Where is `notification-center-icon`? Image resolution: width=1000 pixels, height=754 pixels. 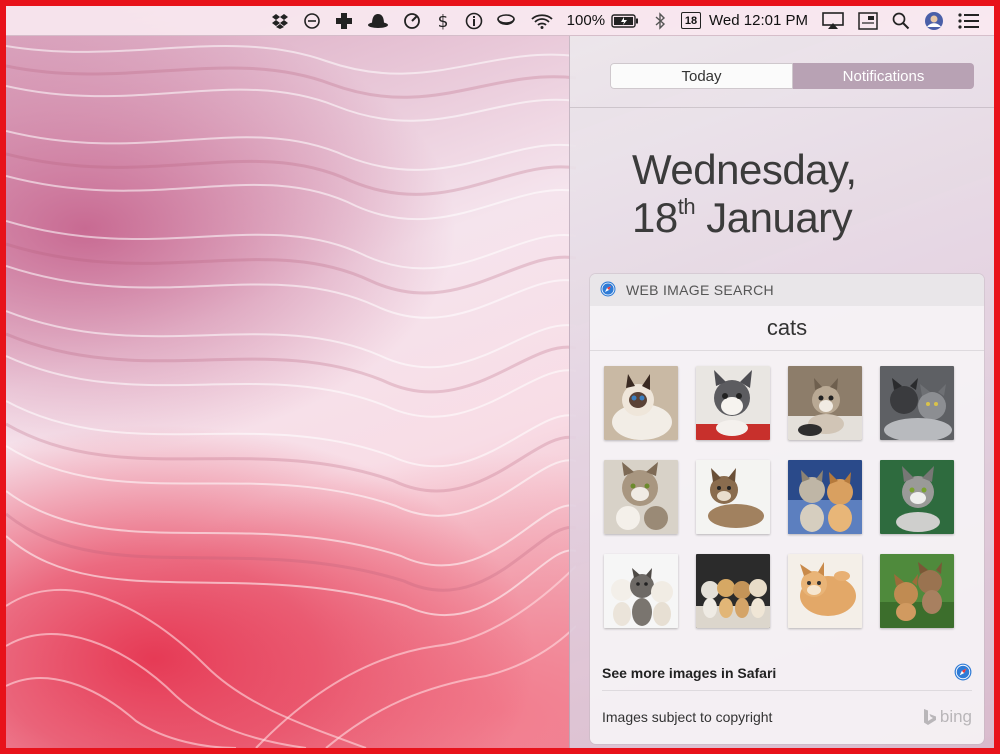 notification-center-icon is located at coordinates (969, 21).